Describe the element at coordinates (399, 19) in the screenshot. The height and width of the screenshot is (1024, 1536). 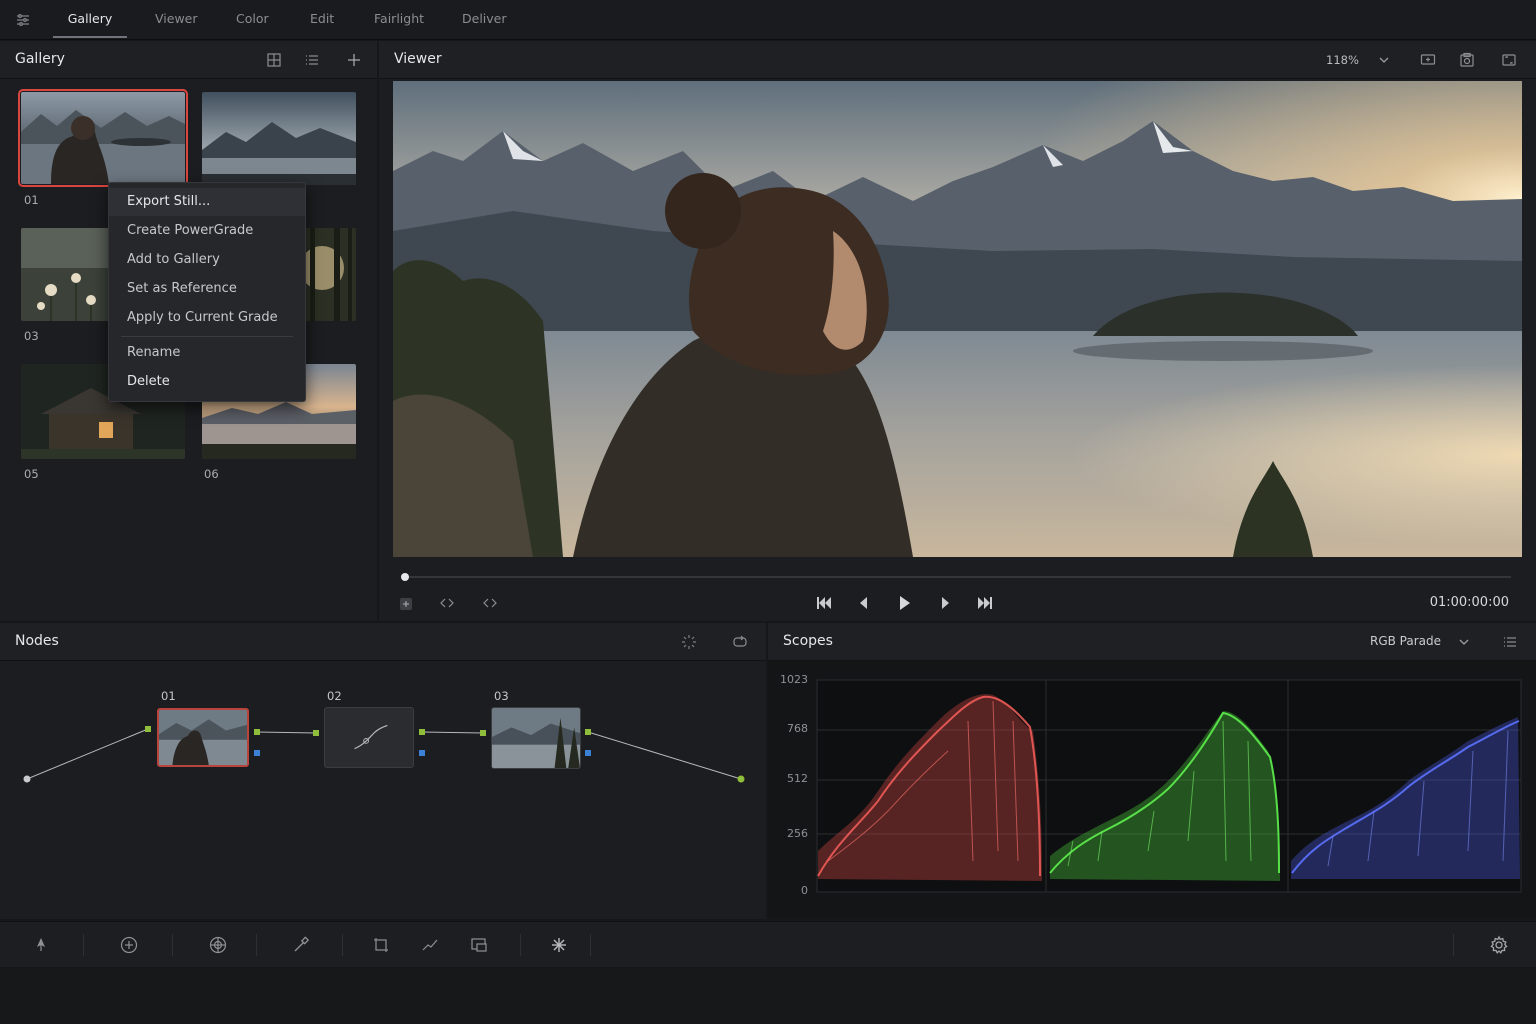
I see `tab-fairlight: Fairlight` at that location.